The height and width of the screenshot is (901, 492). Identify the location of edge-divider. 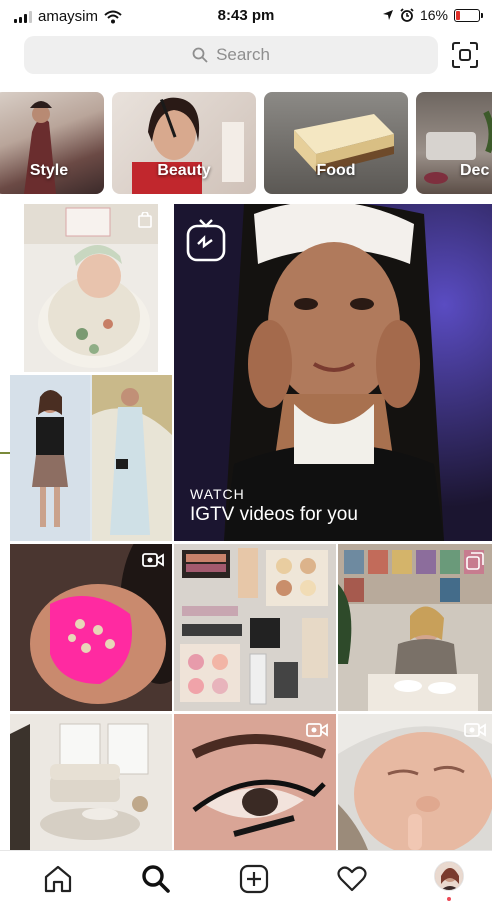
(5, 453).